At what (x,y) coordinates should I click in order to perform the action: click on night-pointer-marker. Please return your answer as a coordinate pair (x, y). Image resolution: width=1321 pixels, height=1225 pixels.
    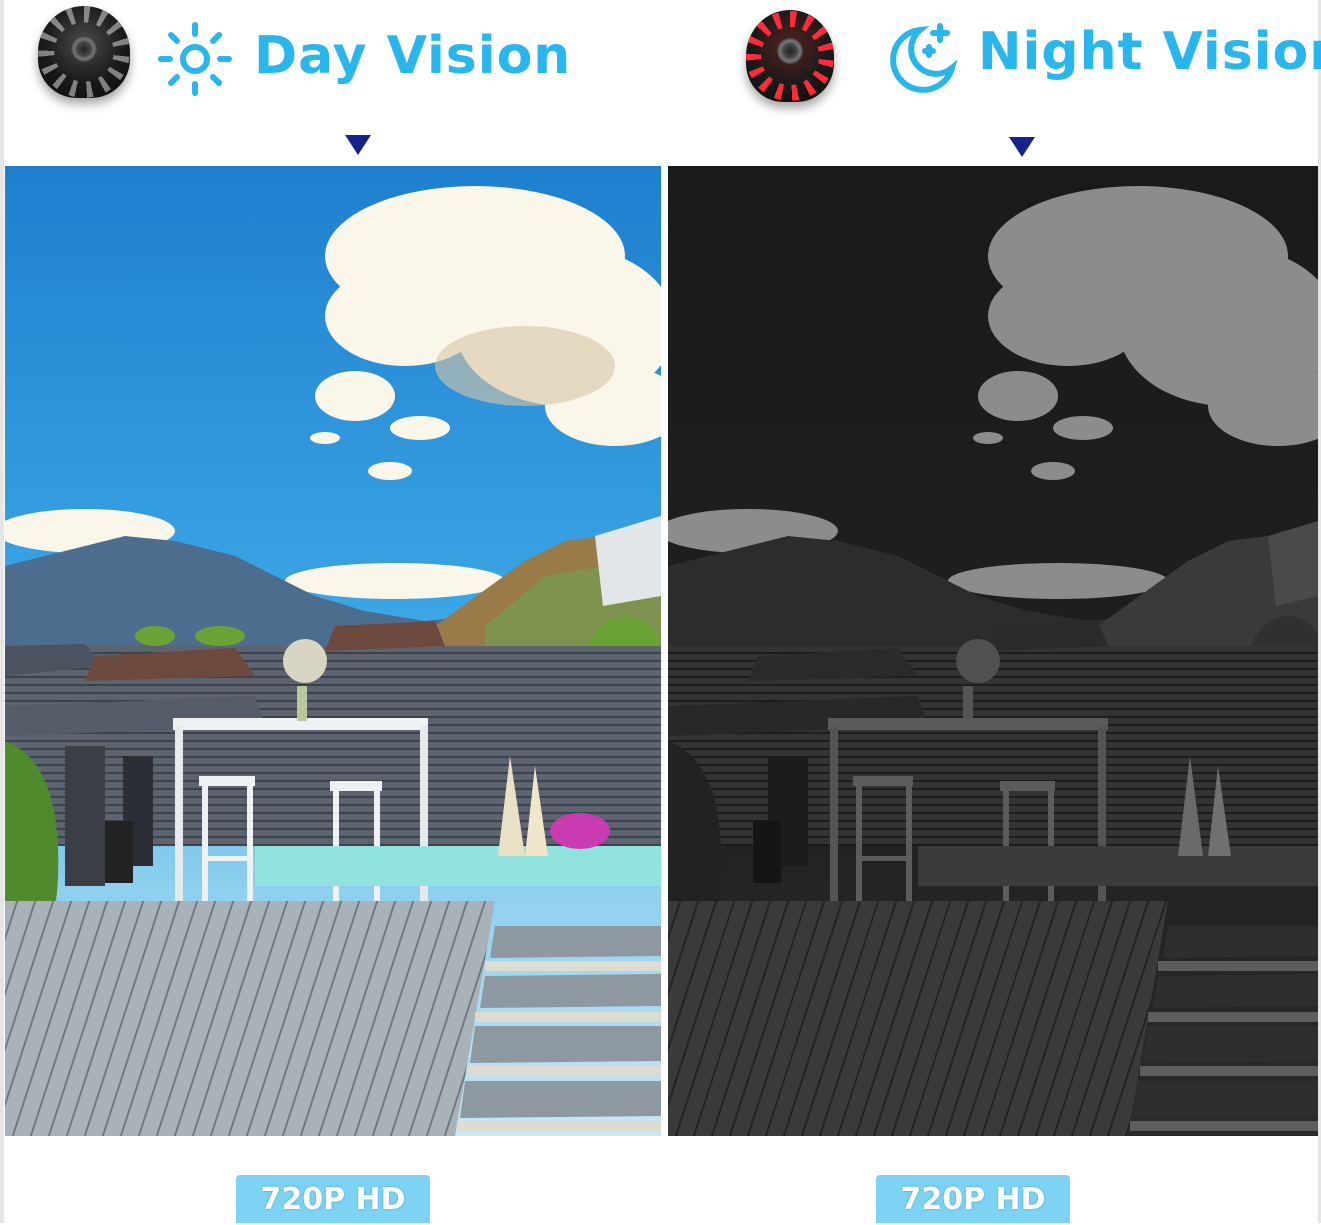
    Looking at the image, I should click on (1022, 147).